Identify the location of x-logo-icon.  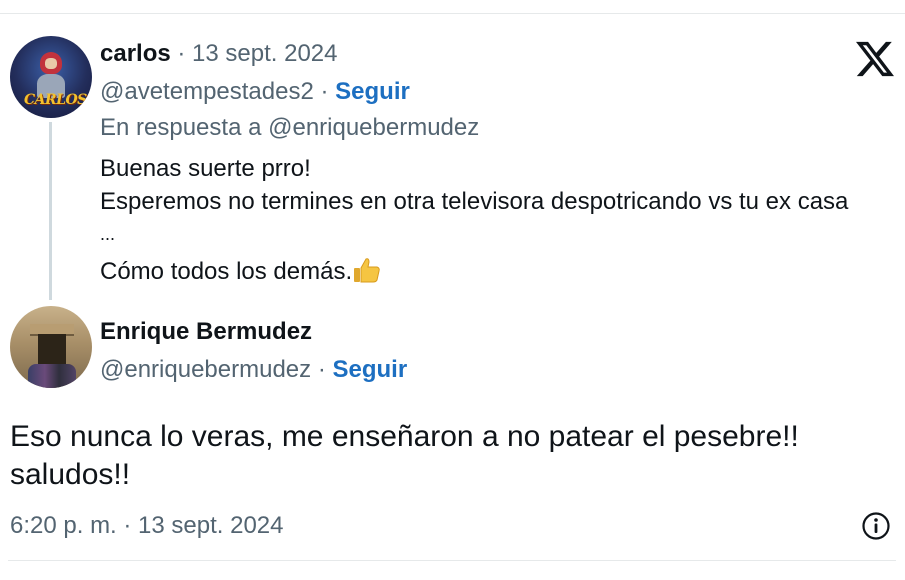
(875, 59).